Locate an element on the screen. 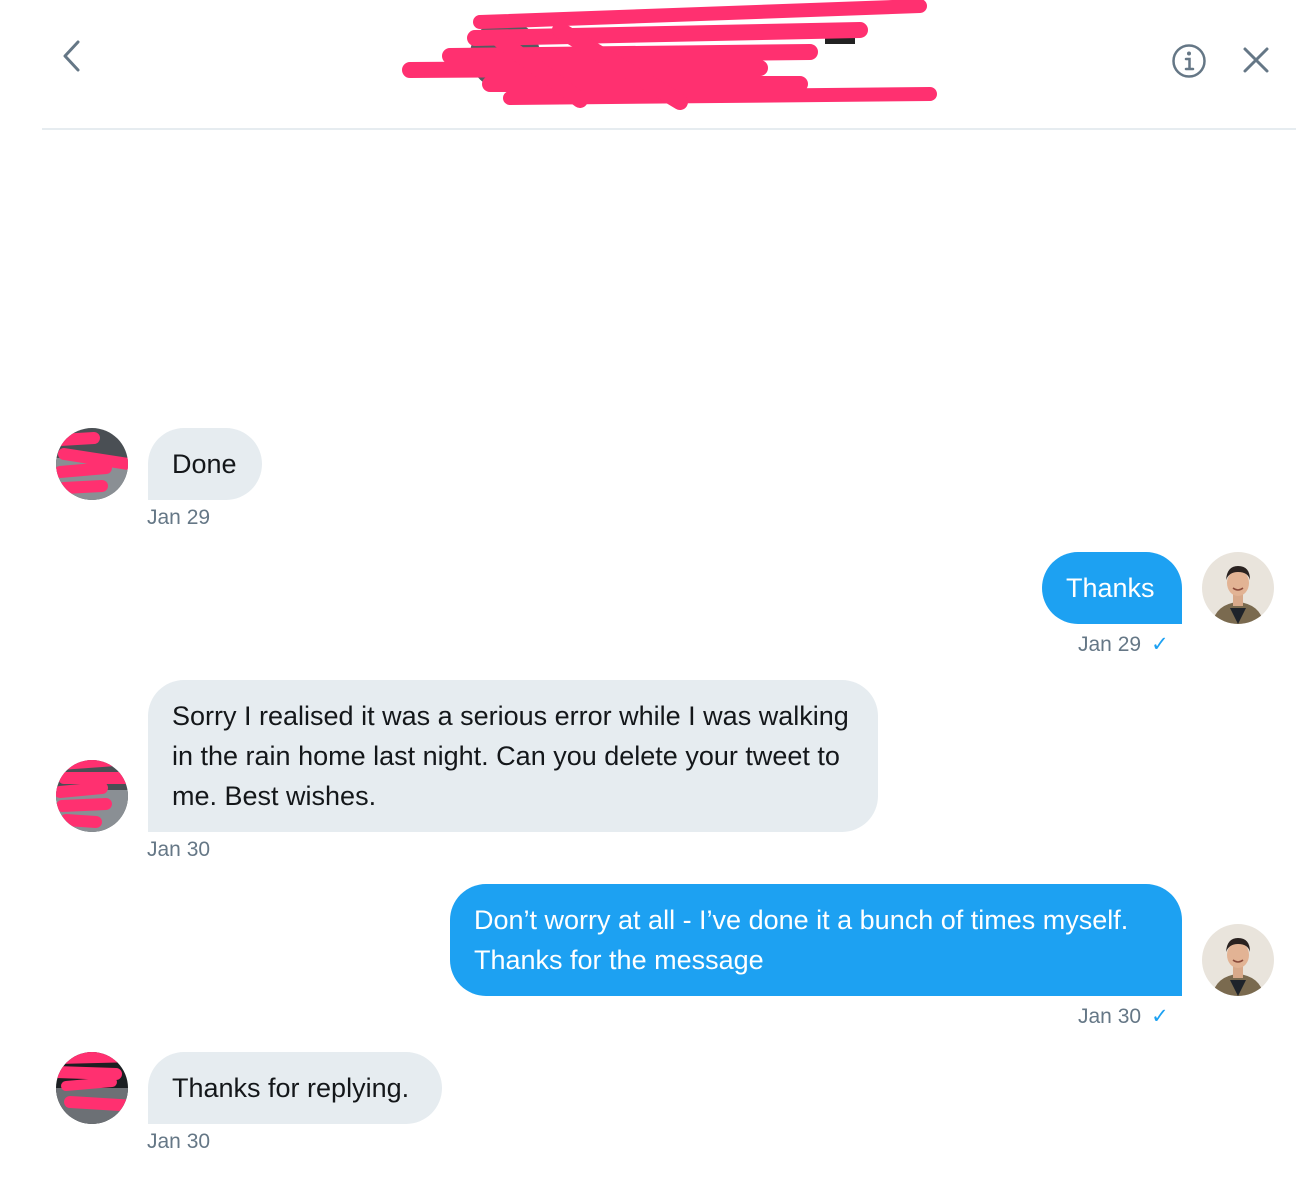 This screenshot has height=1204, width=1296. message-text: Thanks is located at coordinates (1110, 588).